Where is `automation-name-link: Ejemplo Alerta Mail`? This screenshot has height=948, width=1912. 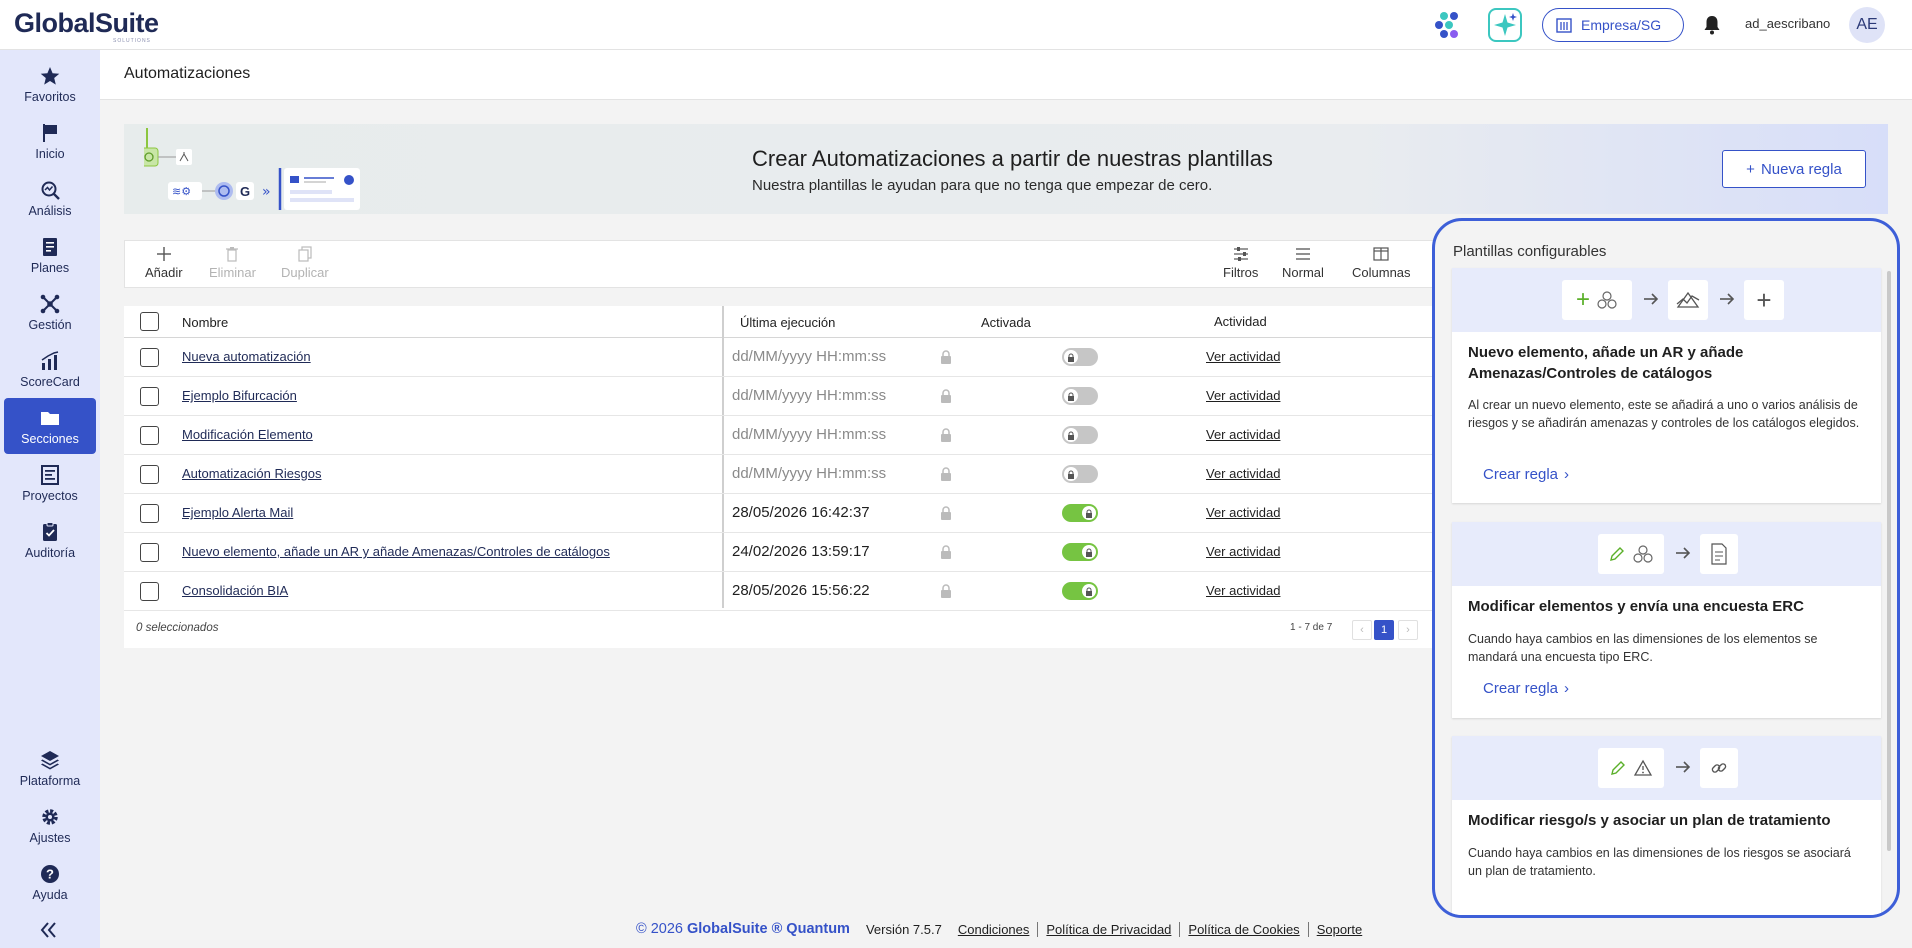
automation-name-link: Ejemplo Alerta Mail is located at coordinates (237, 512).